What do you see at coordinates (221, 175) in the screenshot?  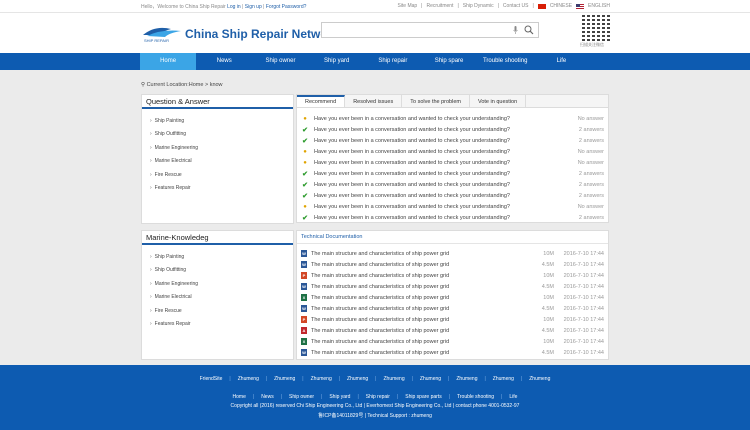 I see `qa-category-fire-rescue: Fire Rescue` at bounding box center [221, 175].